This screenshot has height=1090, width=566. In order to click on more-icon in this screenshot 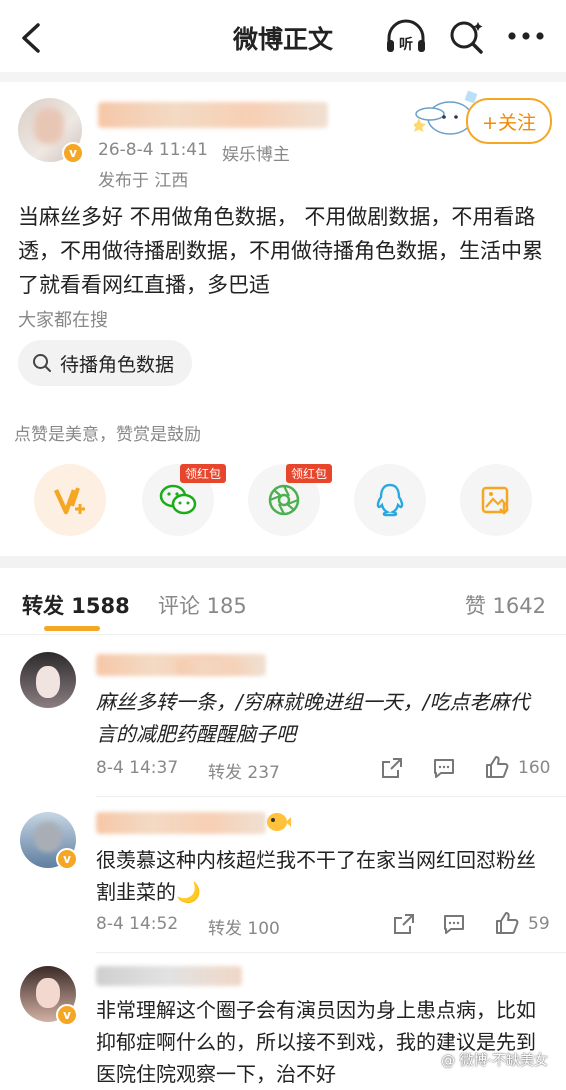, I will do `click(526, 36)`.